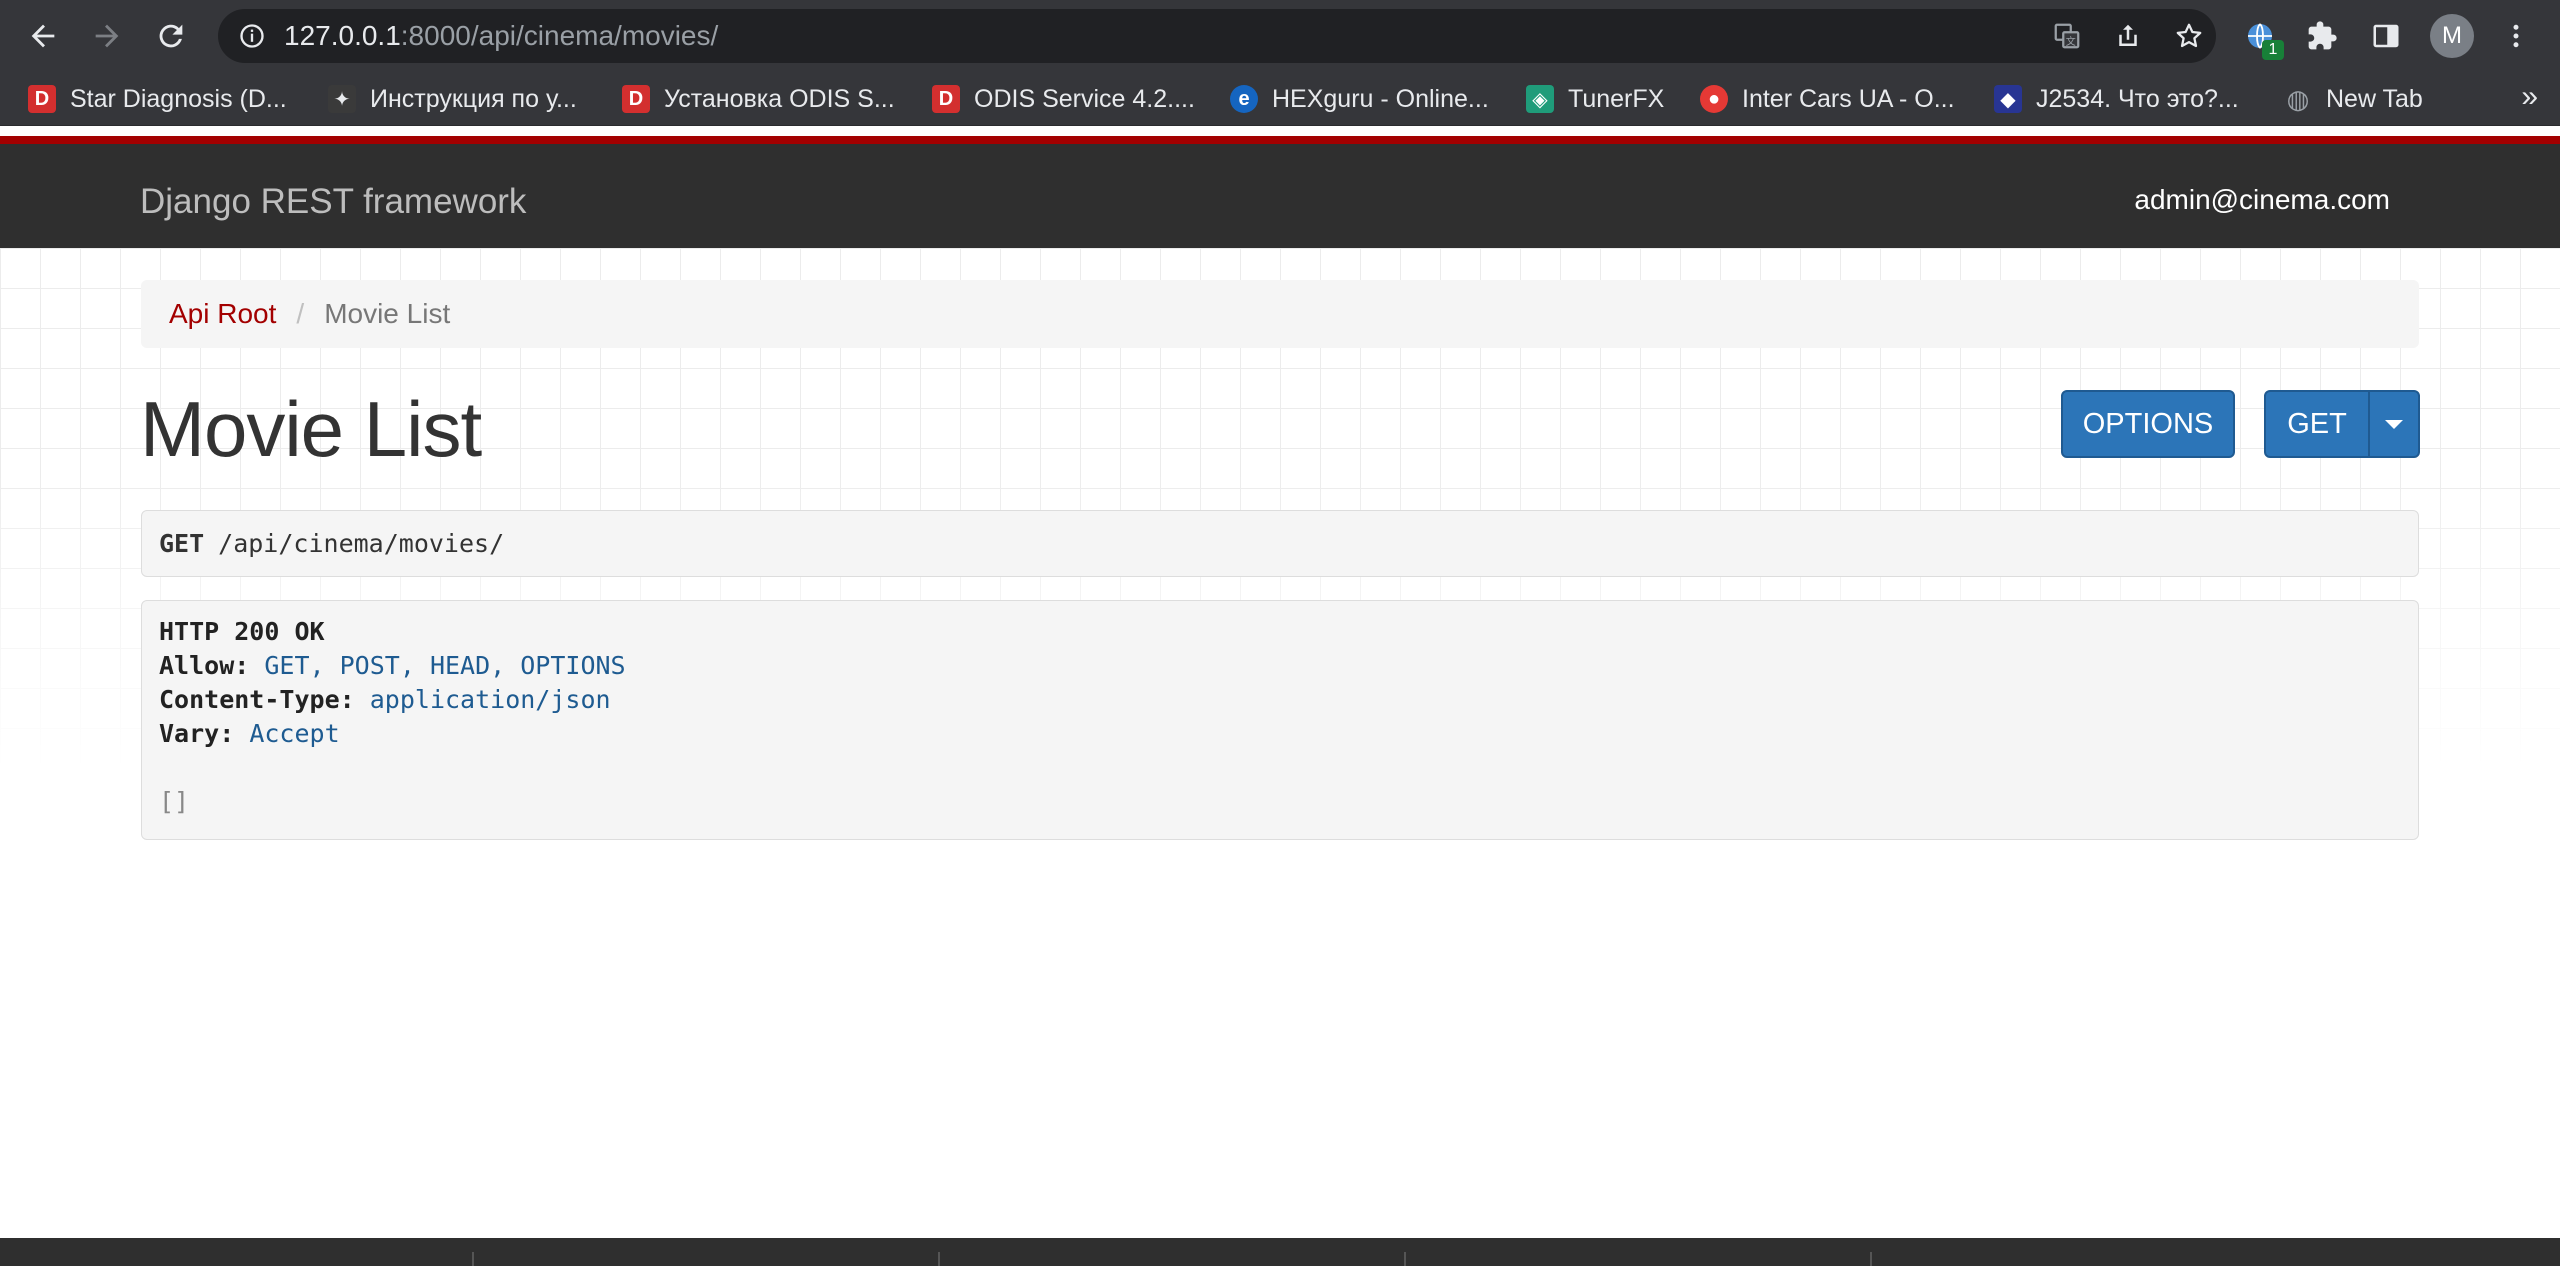  I want to click on address-bar: 127.0.0.1:8000/api/cinema/movies/ 文, so click(1217, 36).